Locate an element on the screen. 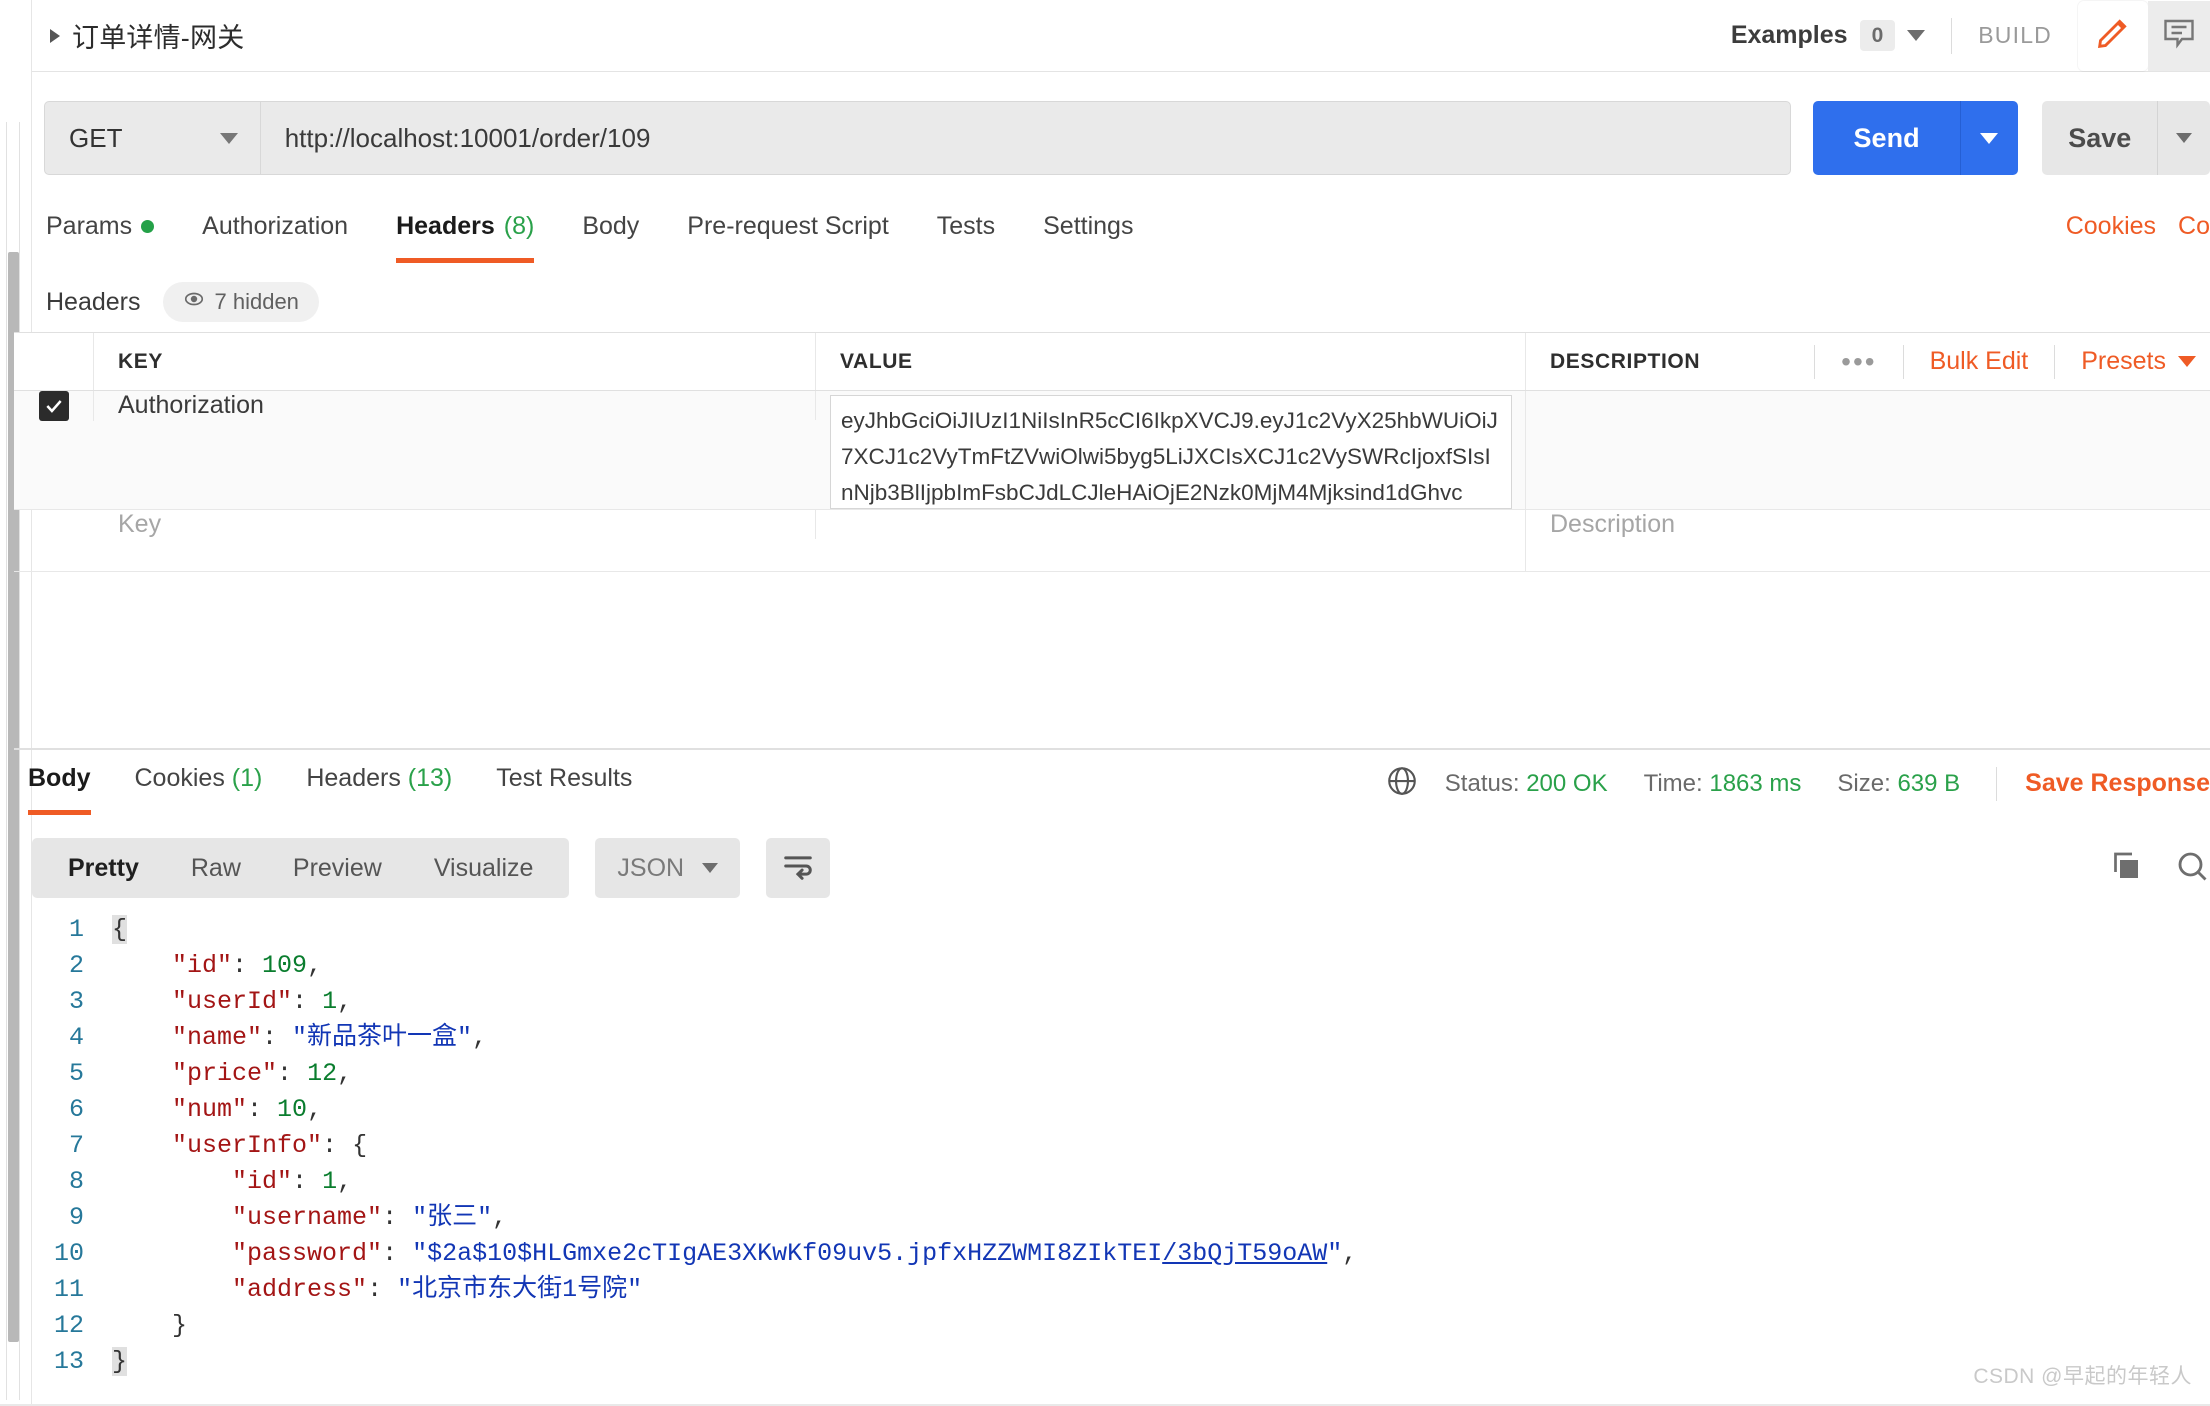 This screenshot has width=2210, height=1406. format-select: JSON is located at coordinates (668, 868).